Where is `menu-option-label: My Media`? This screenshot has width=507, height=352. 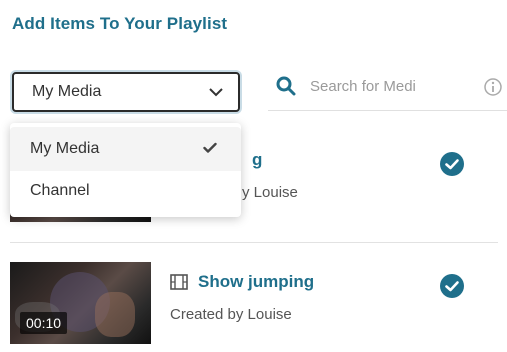 menu-option-label: My Media is located at coordinates (65, 148).